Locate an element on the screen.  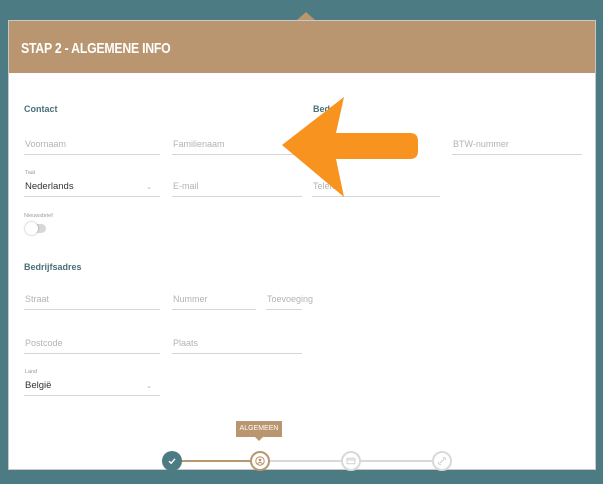
postcode-placeholder: Postcode is located at coordinates (44, 343).